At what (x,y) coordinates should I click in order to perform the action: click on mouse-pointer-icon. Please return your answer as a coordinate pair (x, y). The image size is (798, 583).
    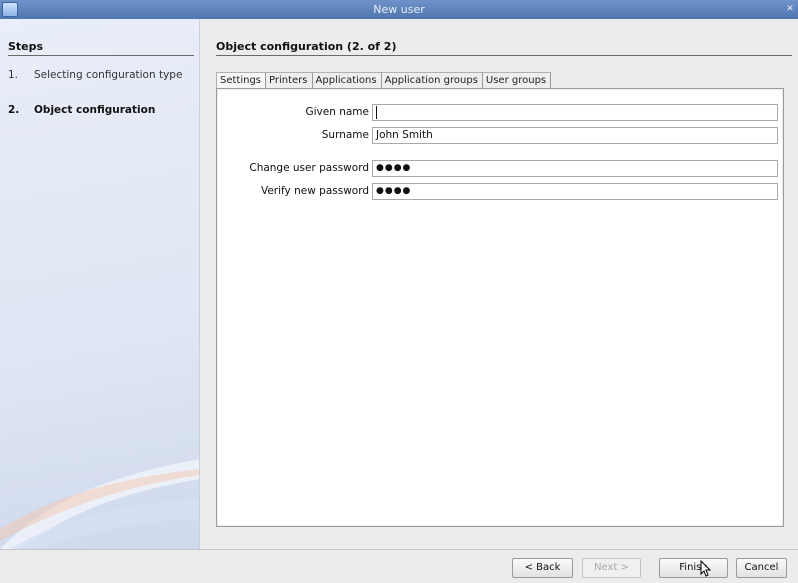
    Looking at the image, I should click on (706, 568).